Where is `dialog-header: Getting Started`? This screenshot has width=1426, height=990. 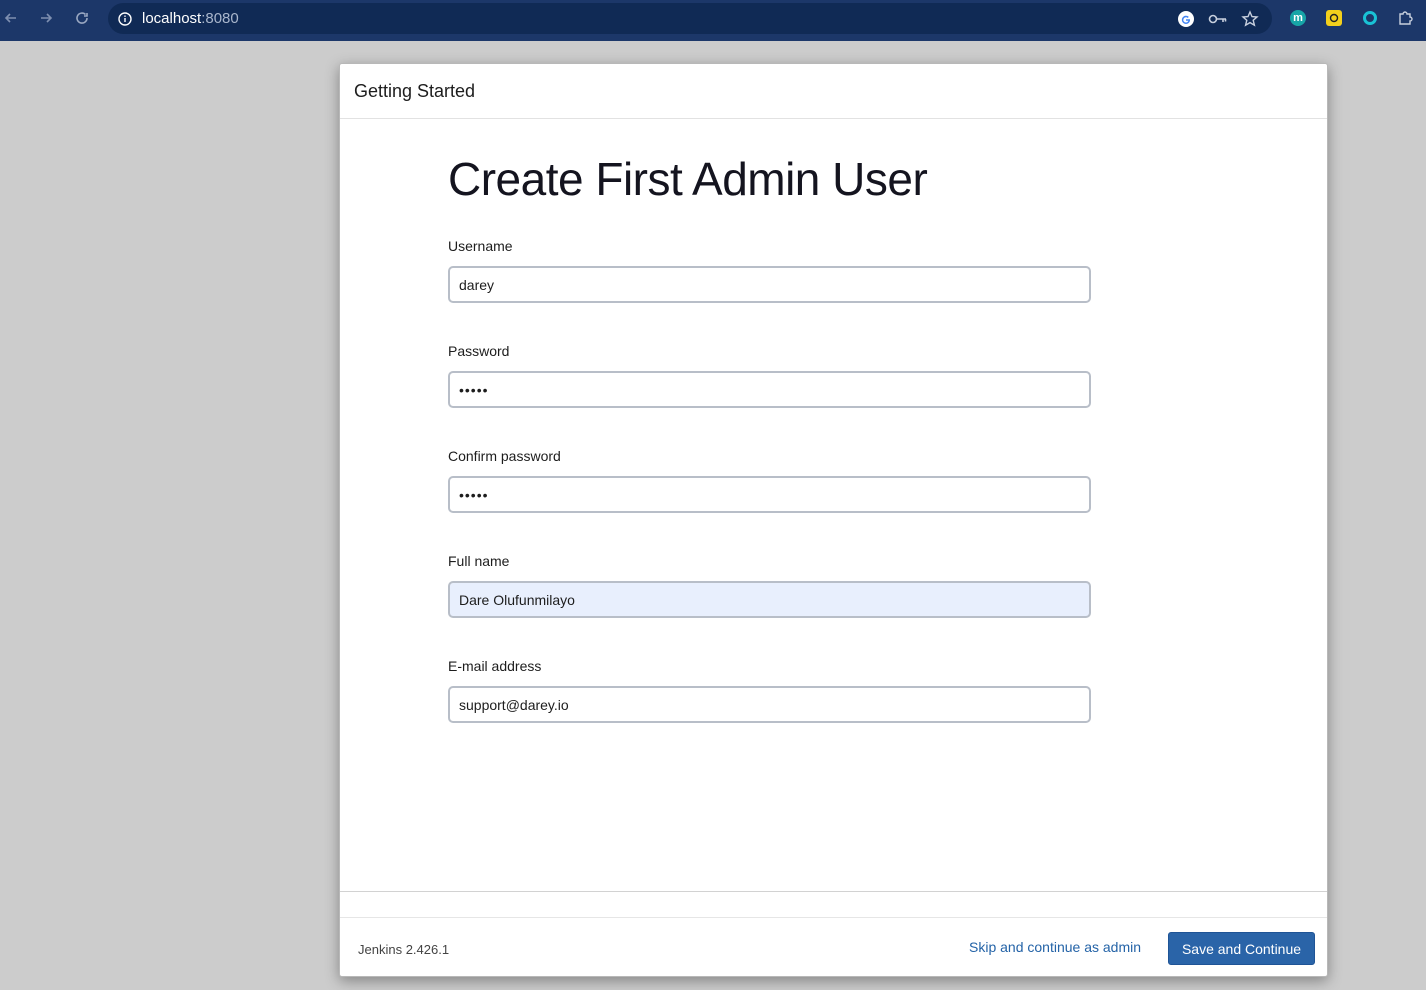
dialog-header: Getting Started is located at coordinates (833, 91).